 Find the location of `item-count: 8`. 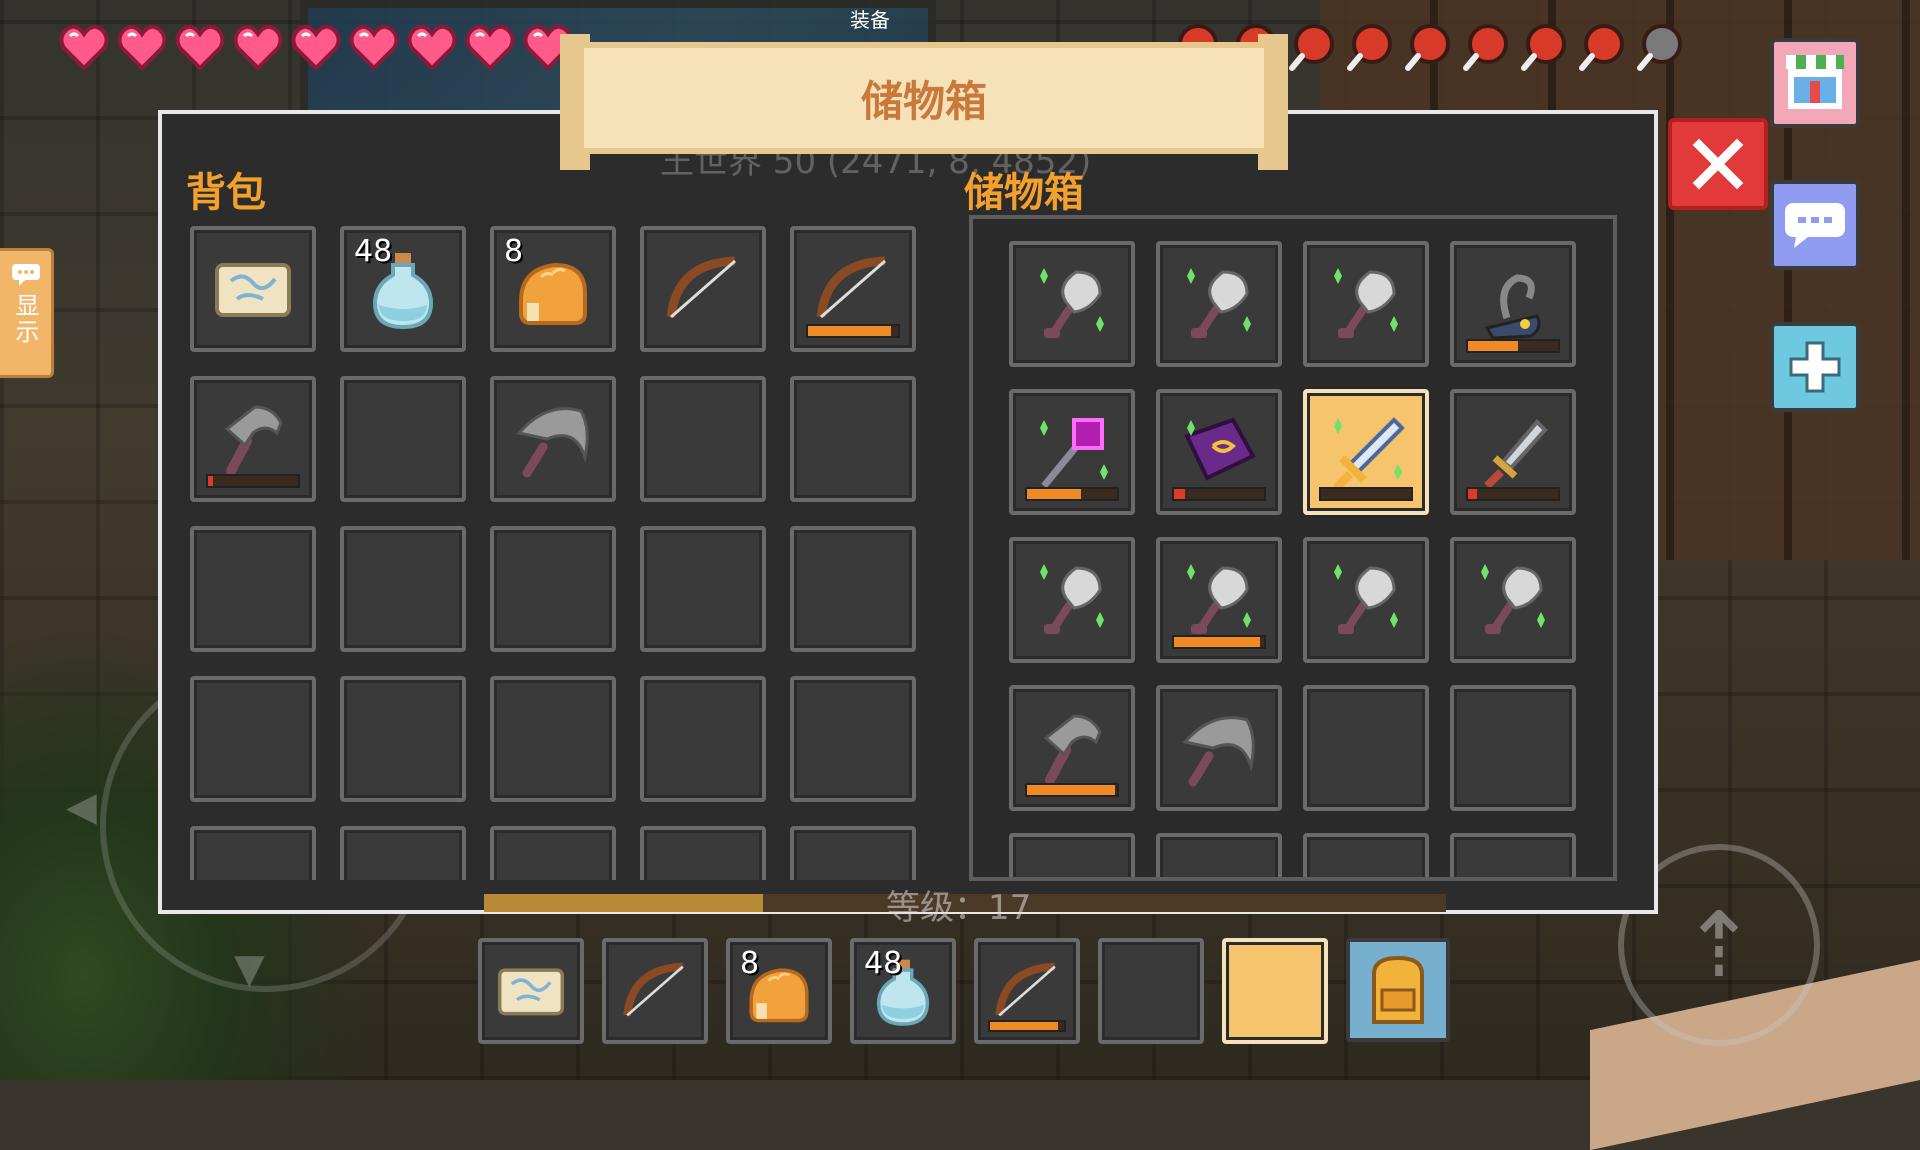

item-count: 8 is located at coordinates (514, 251).